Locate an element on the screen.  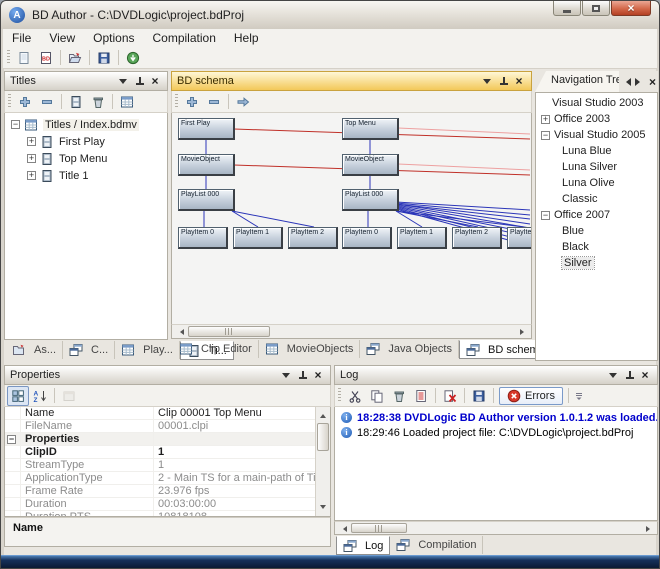
bd-schema-header: BD schema × is located at coordinates (351, 81).